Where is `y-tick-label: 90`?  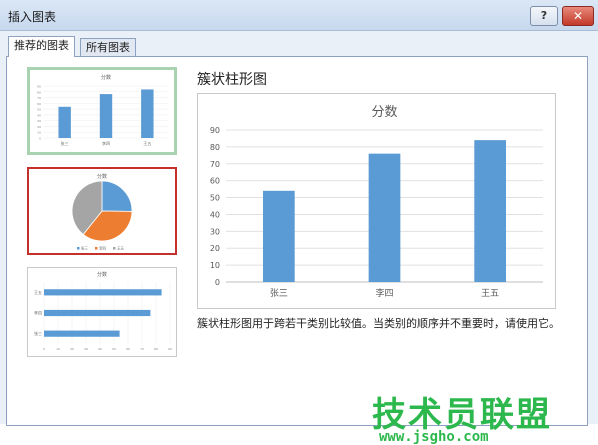
y-tick-label: 90 is located at coordinates (215, 130).